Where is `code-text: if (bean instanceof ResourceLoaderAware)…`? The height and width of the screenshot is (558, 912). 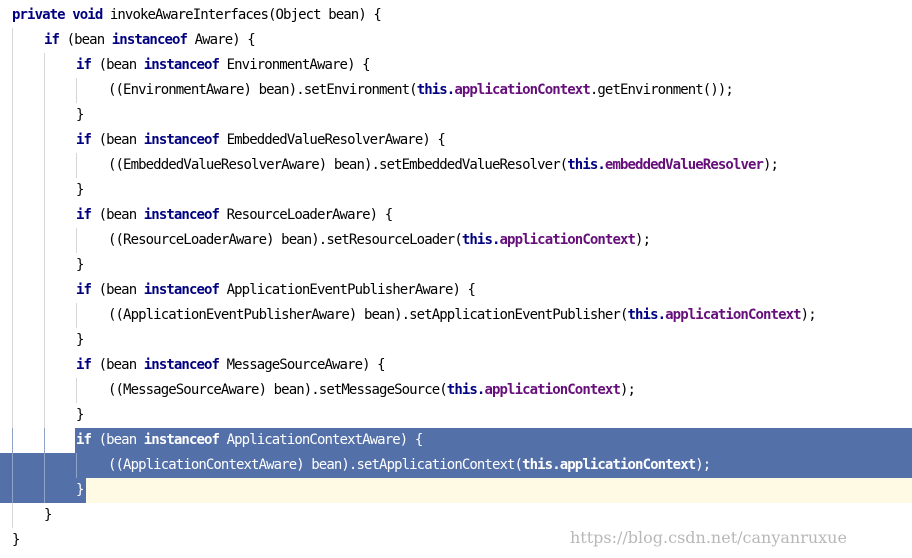
code-text: if (bean instanceof ResourceLoaderAware)… is located at coordinates (235, 215).